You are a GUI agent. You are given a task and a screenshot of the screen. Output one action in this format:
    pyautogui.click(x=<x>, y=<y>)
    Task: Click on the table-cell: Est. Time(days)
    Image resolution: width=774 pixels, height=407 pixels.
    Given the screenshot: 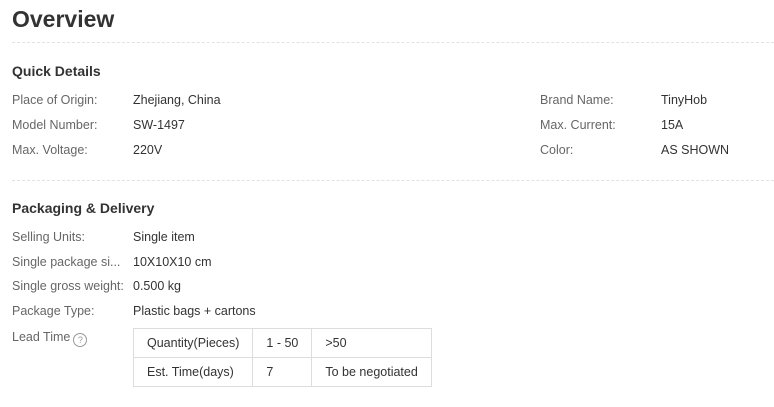 What is the action you would take?
    pyautogui.click(x=193, y=372)
    